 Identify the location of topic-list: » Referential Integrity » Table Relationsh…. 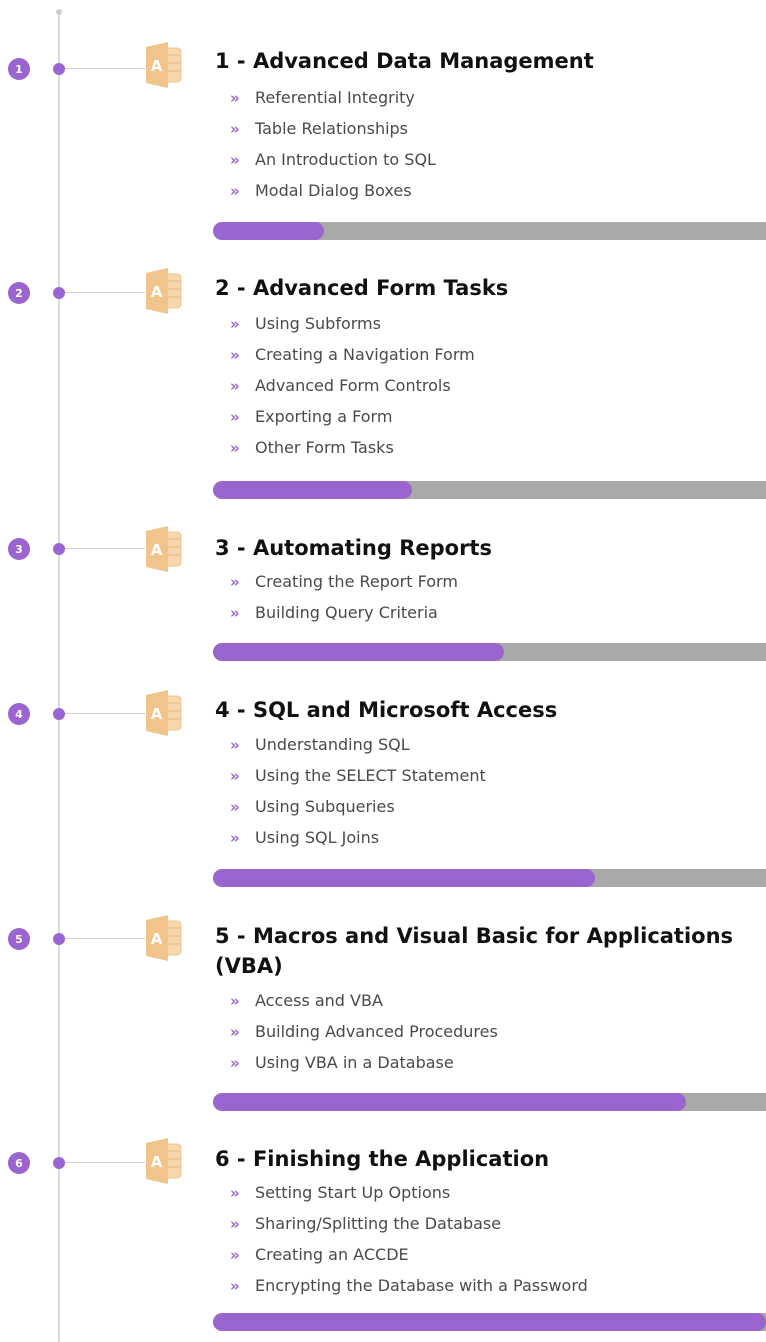
(333, 144).